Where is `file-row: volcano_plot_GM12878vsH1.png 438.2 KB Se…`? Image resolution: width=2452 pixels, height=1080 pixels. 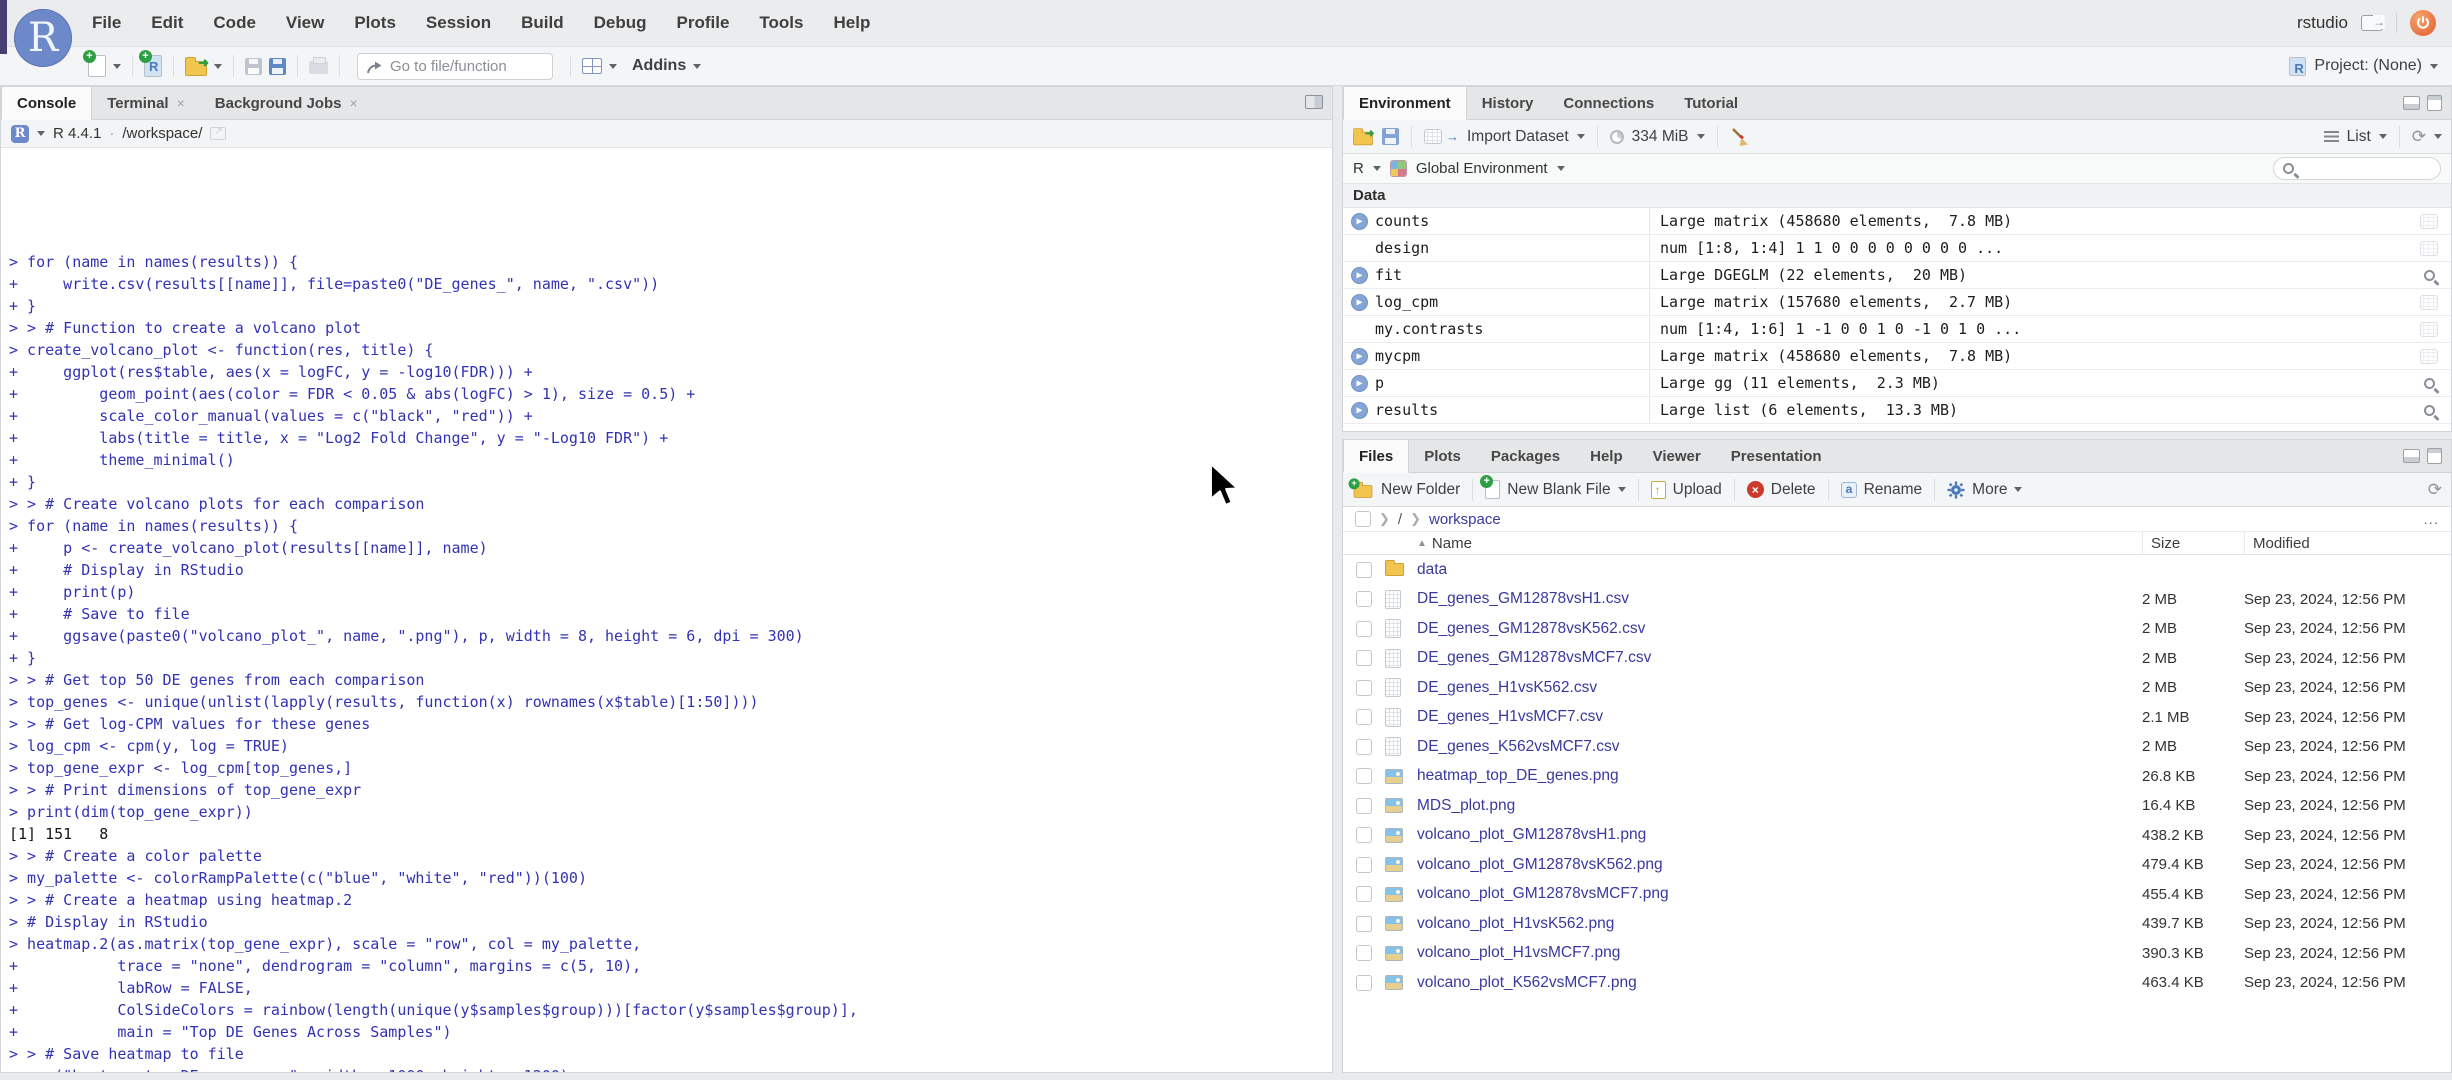 file-row: volcano_plot_GM12878vsH1.png 438.2 KB Se… is located at coordinates (1897, 836).